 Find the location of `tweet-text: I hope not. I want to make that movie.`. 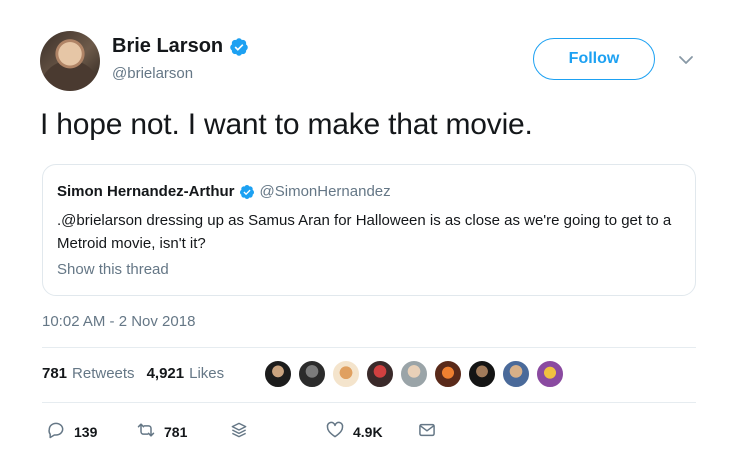

tweet-text: I hope not. I want to make that movie. is located at coordinates (286, 124).